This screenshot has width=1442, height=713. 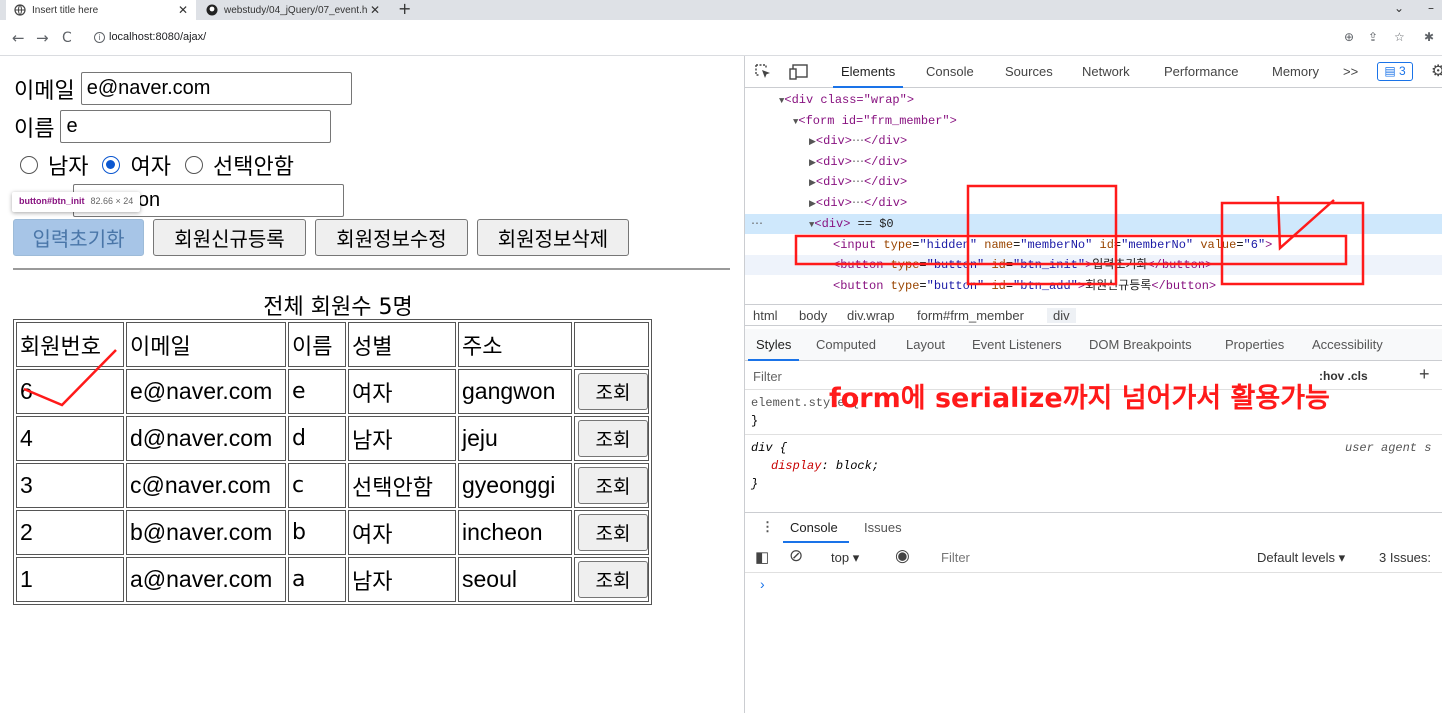 I want to click on tab-layout: Layout, so click(x=925, y=344).